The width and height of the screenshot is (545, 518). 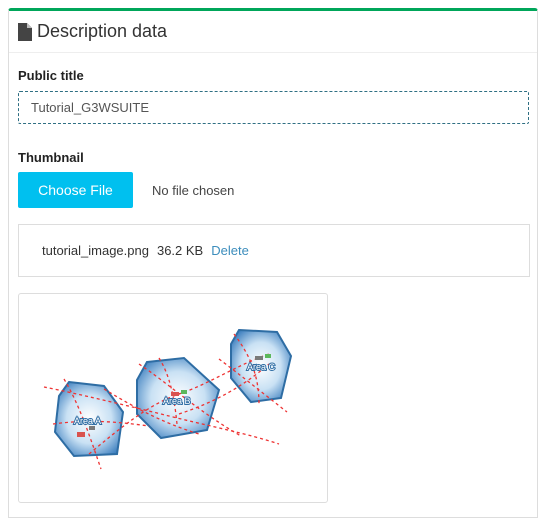 I want to click on delete-file-link: Delete, so click(x=230, y=250).